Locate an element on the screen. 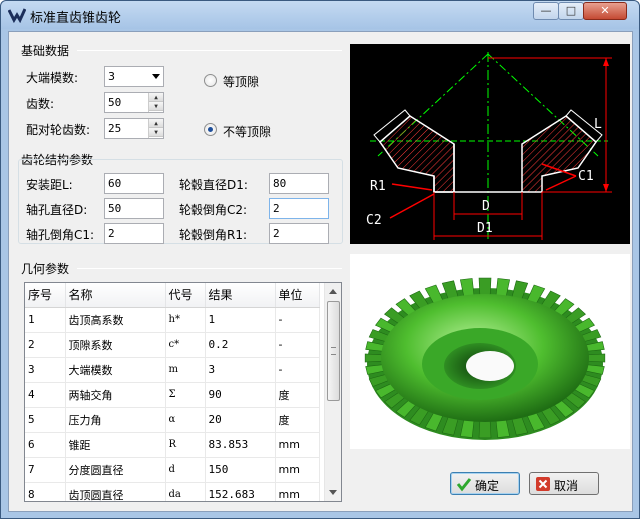 The image size is (640, 519). table-cell: 20 is located at coordinates (240, 420).